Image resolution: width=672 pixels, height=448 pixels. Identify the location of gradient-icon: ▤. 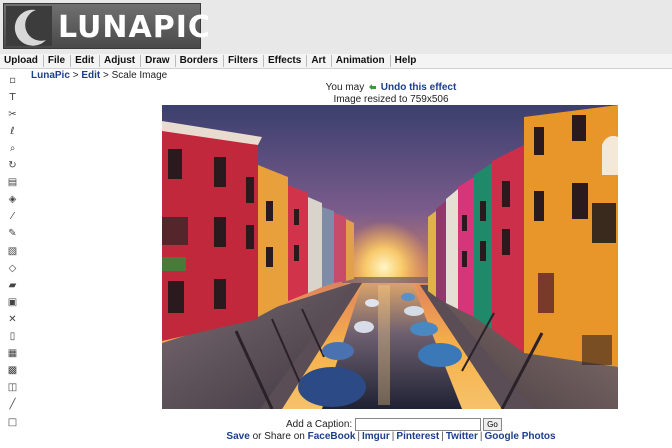
(12, 183).